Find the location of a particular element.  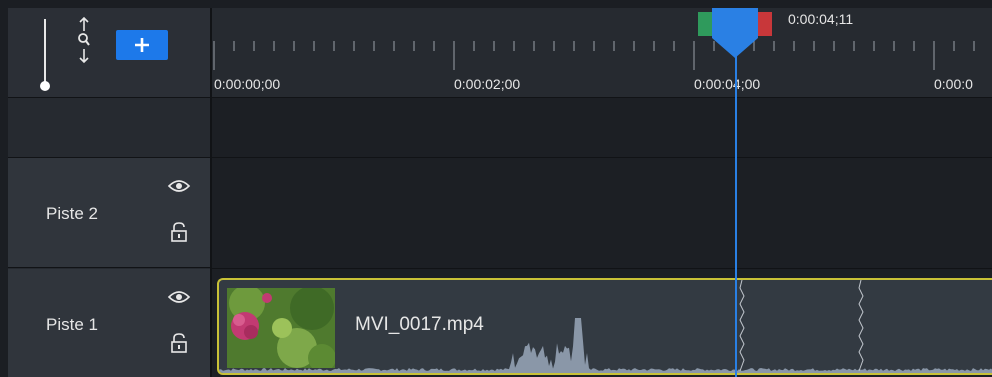

ruler-tick-label: 0:00:02;00 is located at coordinates (487, 84).